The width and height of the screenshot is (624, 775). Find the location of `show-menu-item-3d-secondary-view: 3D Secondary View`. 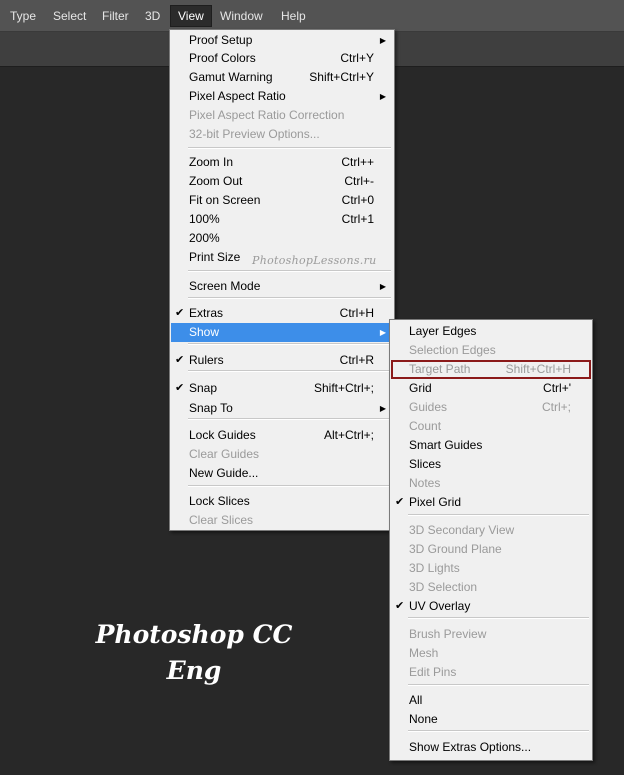

show-menu-item-3d-secondary-view: 3D Secondary View is located at coordinates (491, 530).